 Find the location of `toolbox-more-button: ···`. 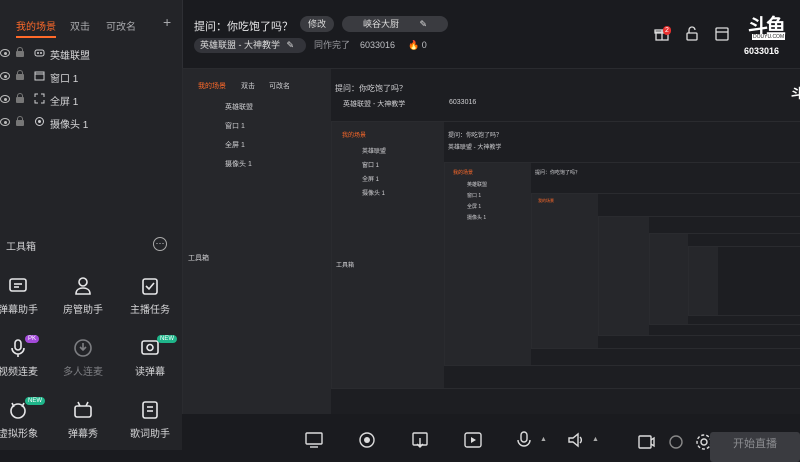

toolbox-more-button: ··· is located at coordinates (160, 244).